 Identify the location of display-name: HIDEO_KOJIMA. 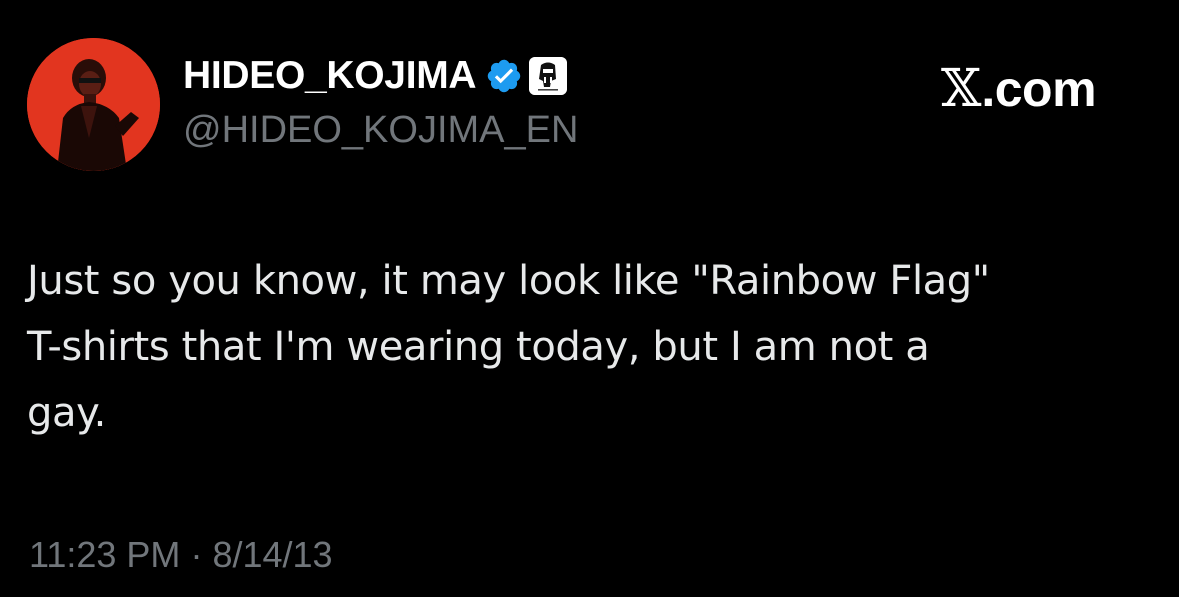
(330, 76).